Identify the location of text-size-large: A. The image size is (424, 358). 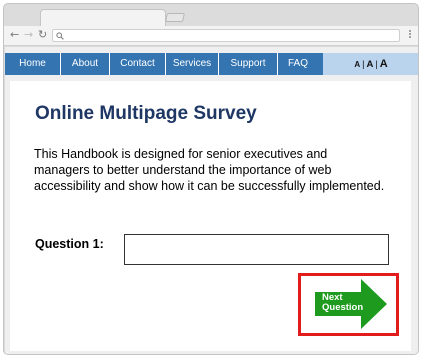
(384, 64).